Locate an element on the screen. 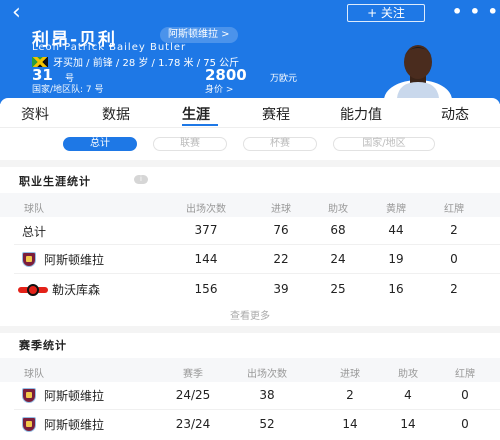 The height and width of the screenshot is (440, 500). more-options-icon: • • • is located at coordinates (475, 11).